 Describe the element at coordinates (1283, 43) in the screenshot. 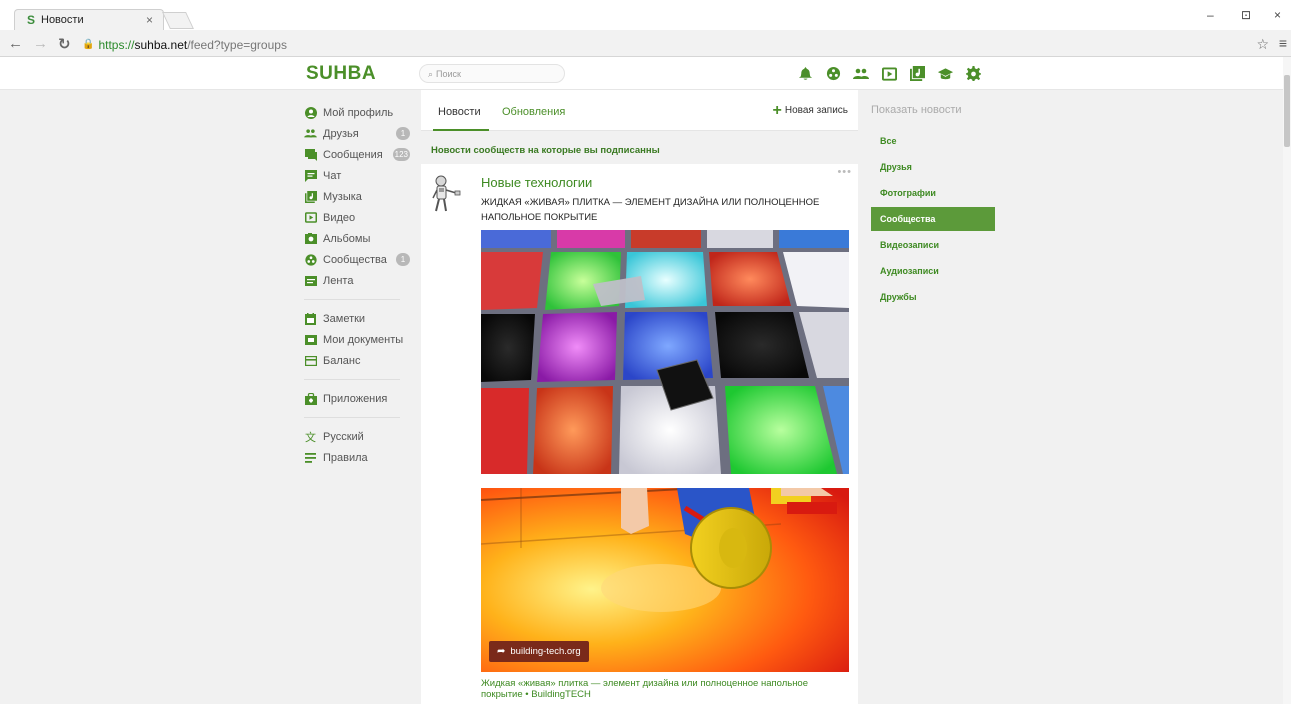

I see `browser-menu-icon: ≡` at that location.